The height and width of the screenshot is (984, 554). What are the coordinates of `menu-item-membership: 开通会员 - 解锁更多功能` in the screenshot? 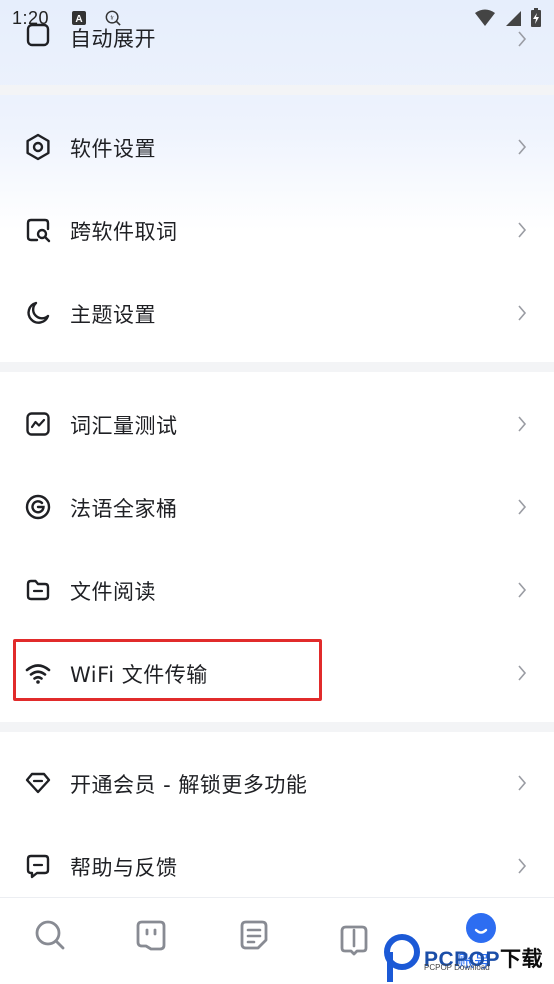 It's located at (277, 782).